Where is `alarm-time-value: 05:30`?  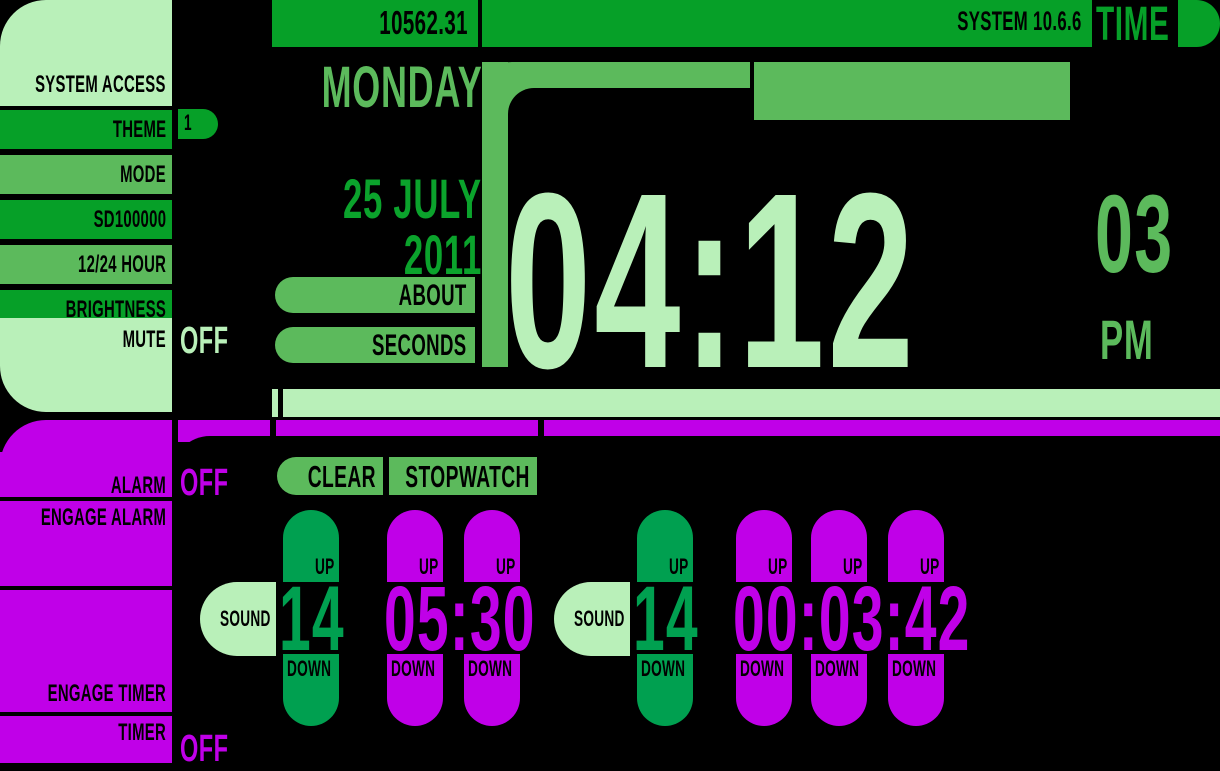
alarm-time-value: 05:30 is located at coordinates (460, 619).